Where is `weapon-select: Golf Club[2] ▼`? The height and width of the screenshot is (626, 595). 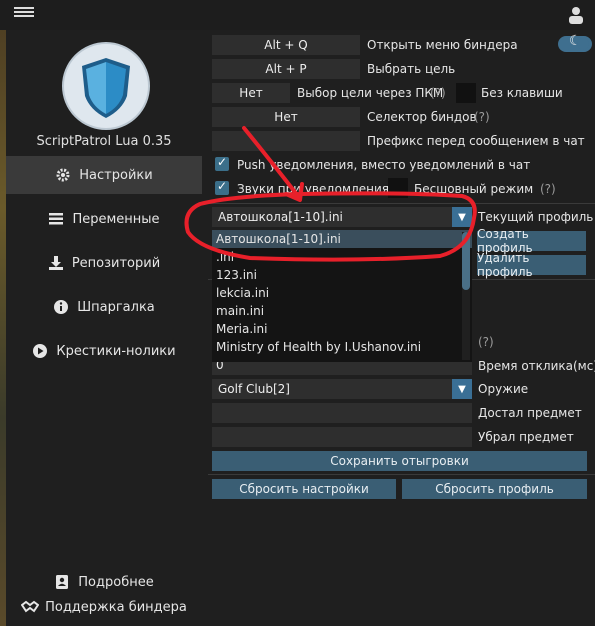
weapon-select: Golf Club[2] ▼ is located at coordinates (342, 389).